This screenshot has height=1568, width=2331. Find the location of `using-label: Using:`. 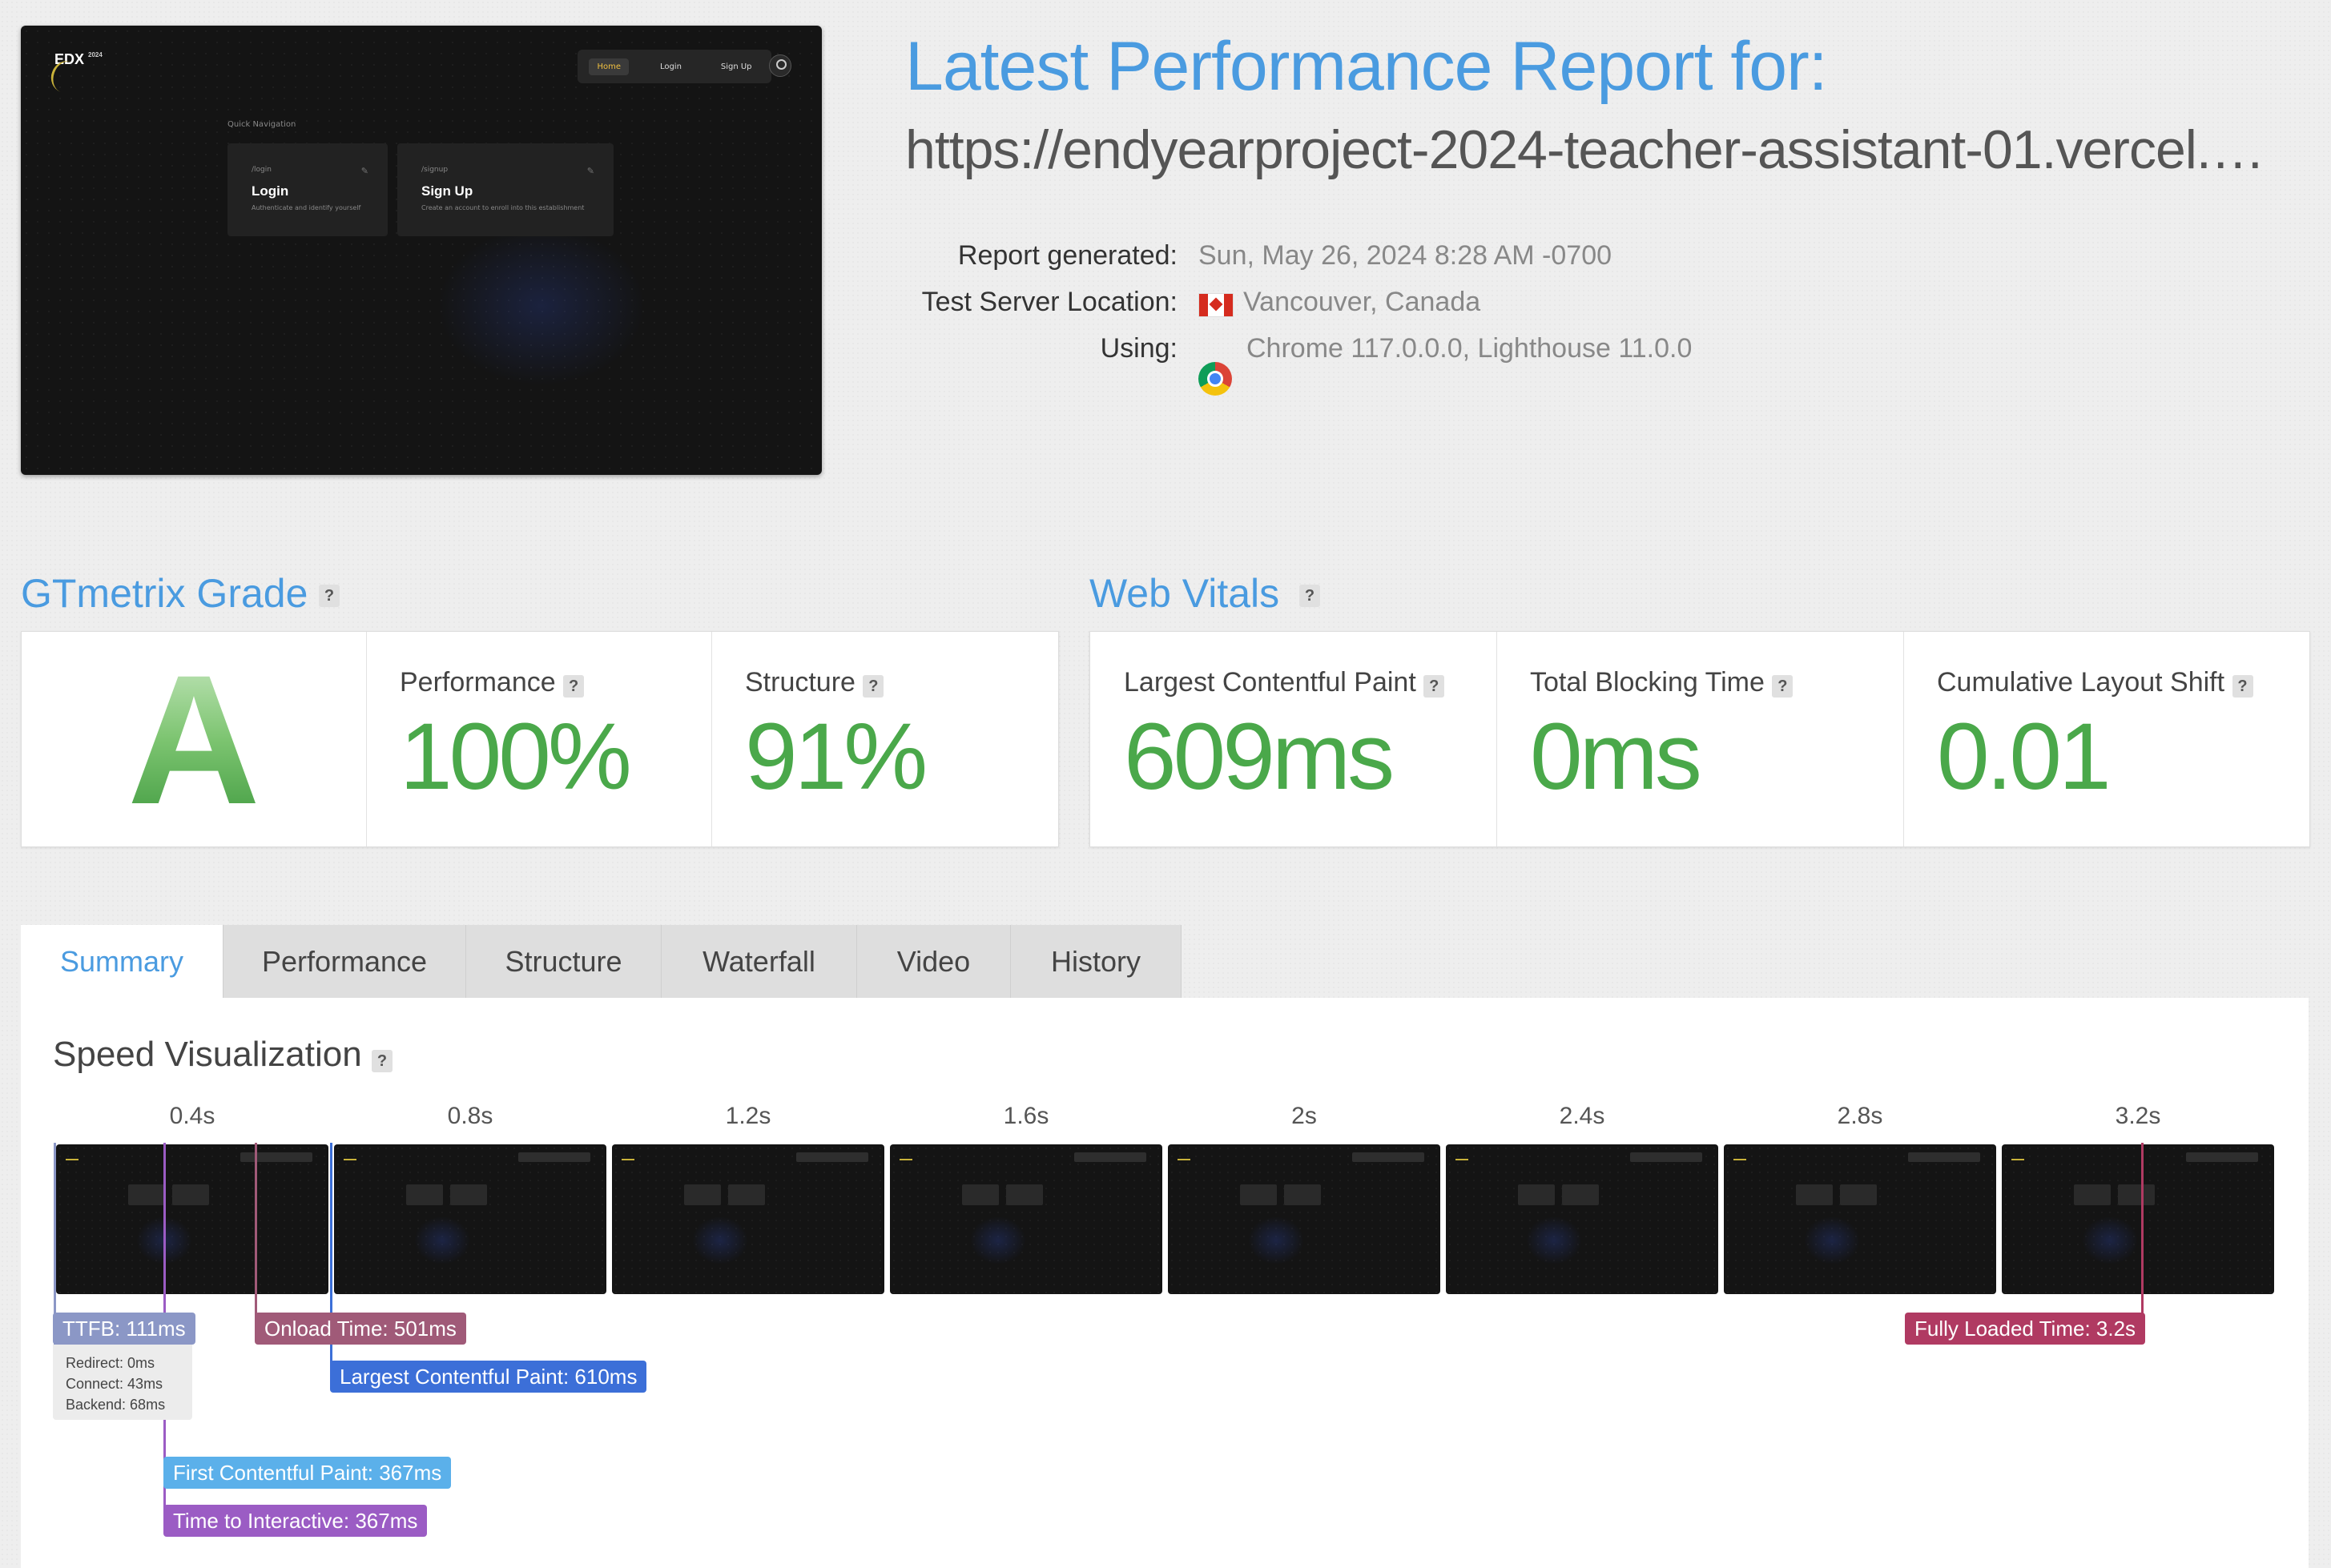

using-label: Using: is located at coordinates (1139, 349).